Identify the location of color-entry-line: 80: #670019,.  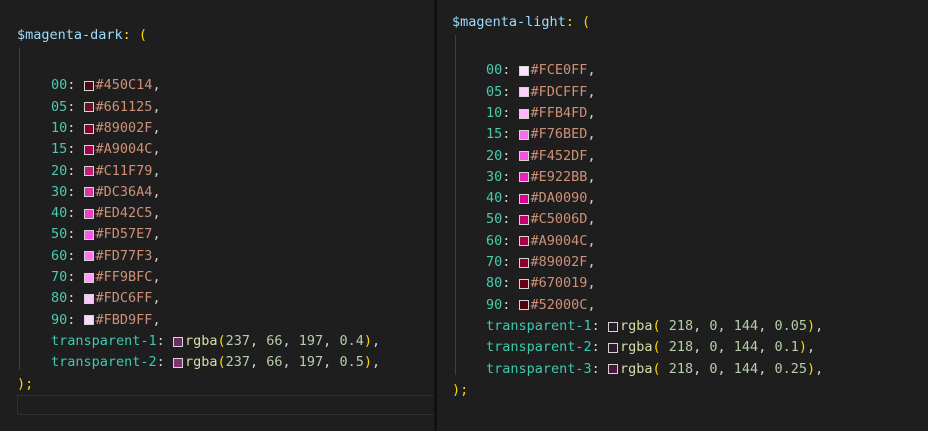
(637, 283).